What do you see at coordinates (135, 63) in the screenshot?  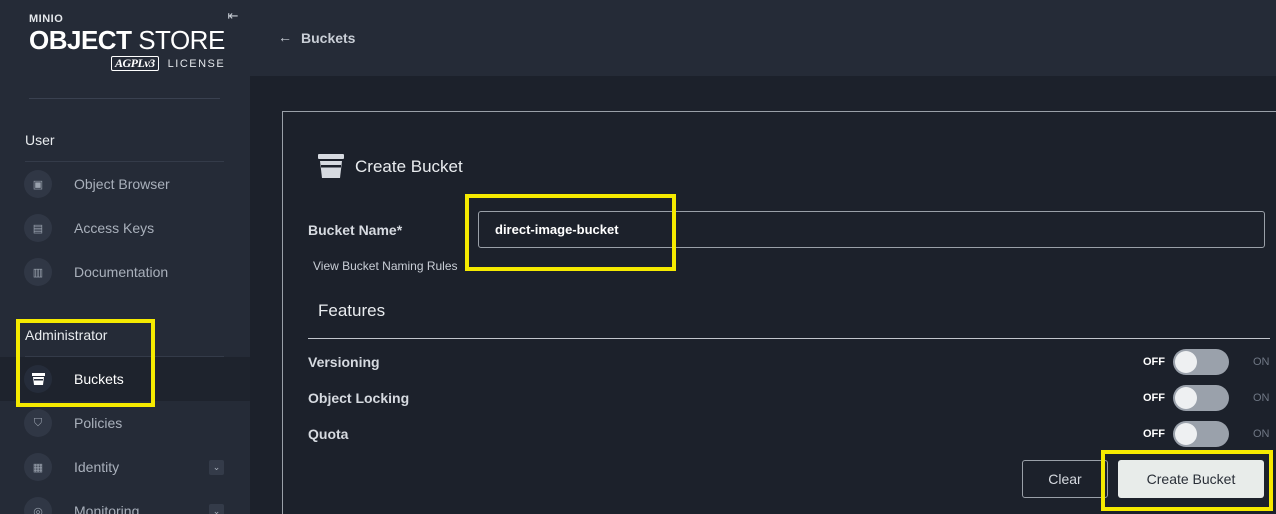 I see `agpl-badge: AGPLv3` at bounding box center [135, 63].